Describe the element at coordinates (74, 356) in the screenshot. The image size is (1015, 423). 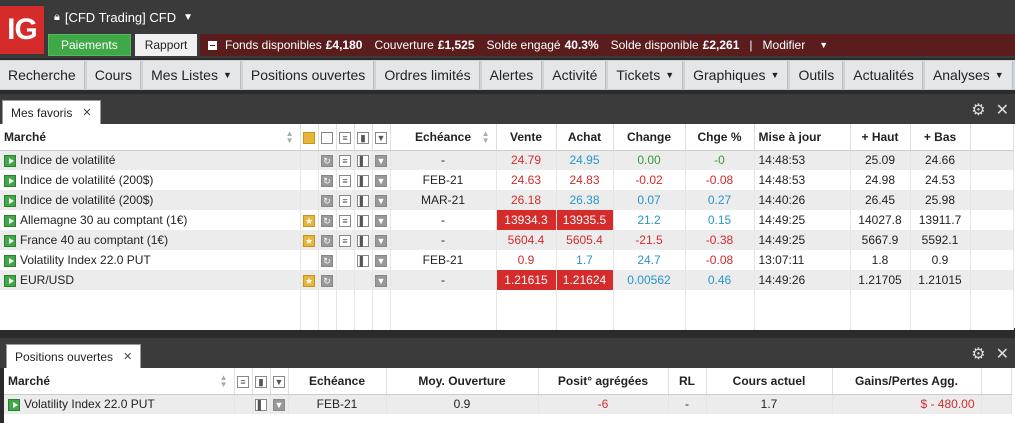
I see `tab-positions-ouvertes: Positions ouvertes ✕` at that location.